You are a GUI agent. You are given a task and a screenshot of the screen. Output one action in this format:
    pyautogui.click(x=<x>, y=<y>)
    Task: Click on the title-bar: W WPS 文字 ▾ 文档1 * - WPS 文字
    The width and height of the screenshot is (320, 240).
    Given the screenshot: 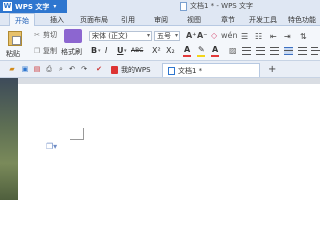 What is the action you would take?
    pyautogui.click(x=160, y=6)
    